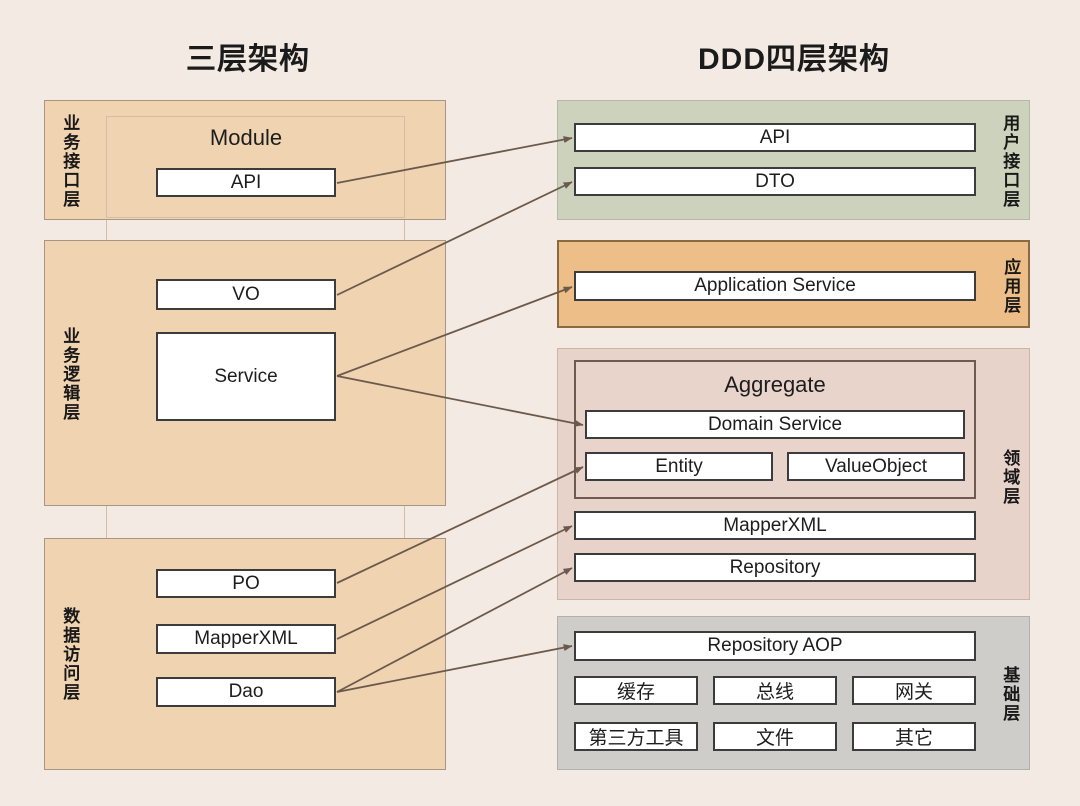  What do you see at coordinates (775, 736) in the screenshot?
I see `ddd-item-file: 文件` at bounding box center [775, 736].